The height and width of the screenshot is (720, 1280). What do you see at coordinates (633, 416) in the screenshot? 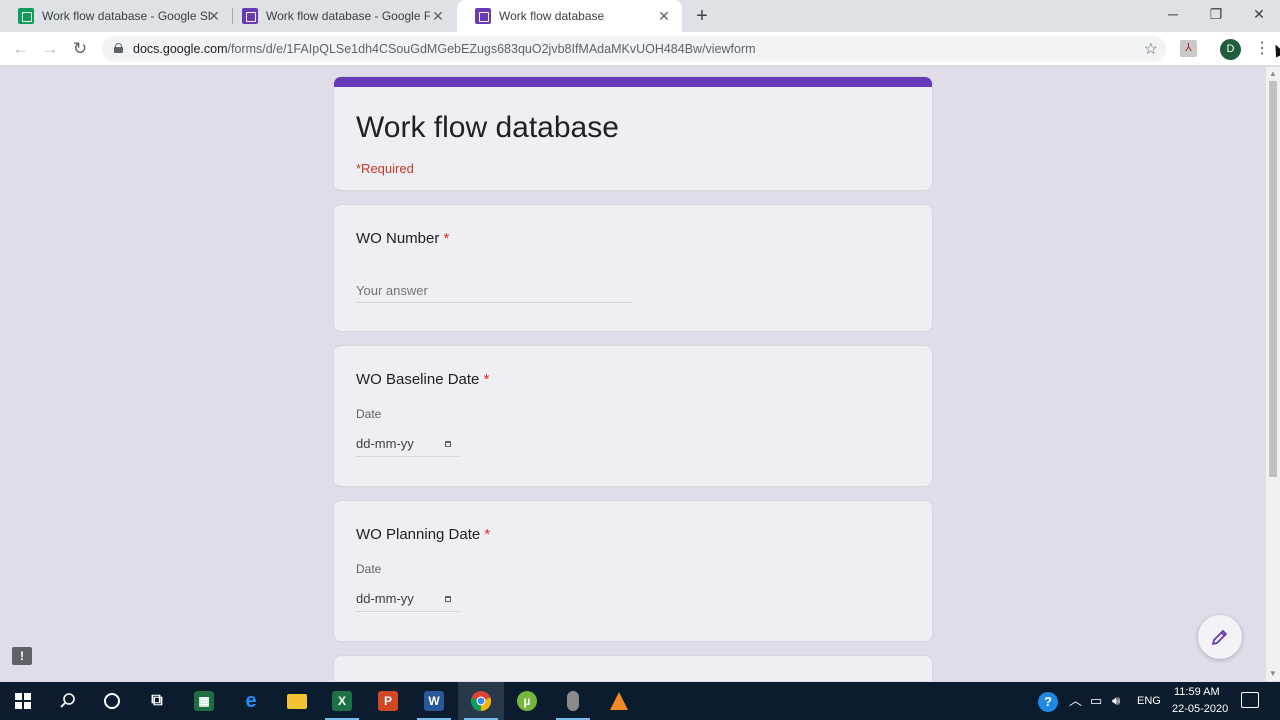
I see `question-card-wo-baseline-date: WO Baseline Date * Date dd-mm-yy` at bounding box center [633, 416].